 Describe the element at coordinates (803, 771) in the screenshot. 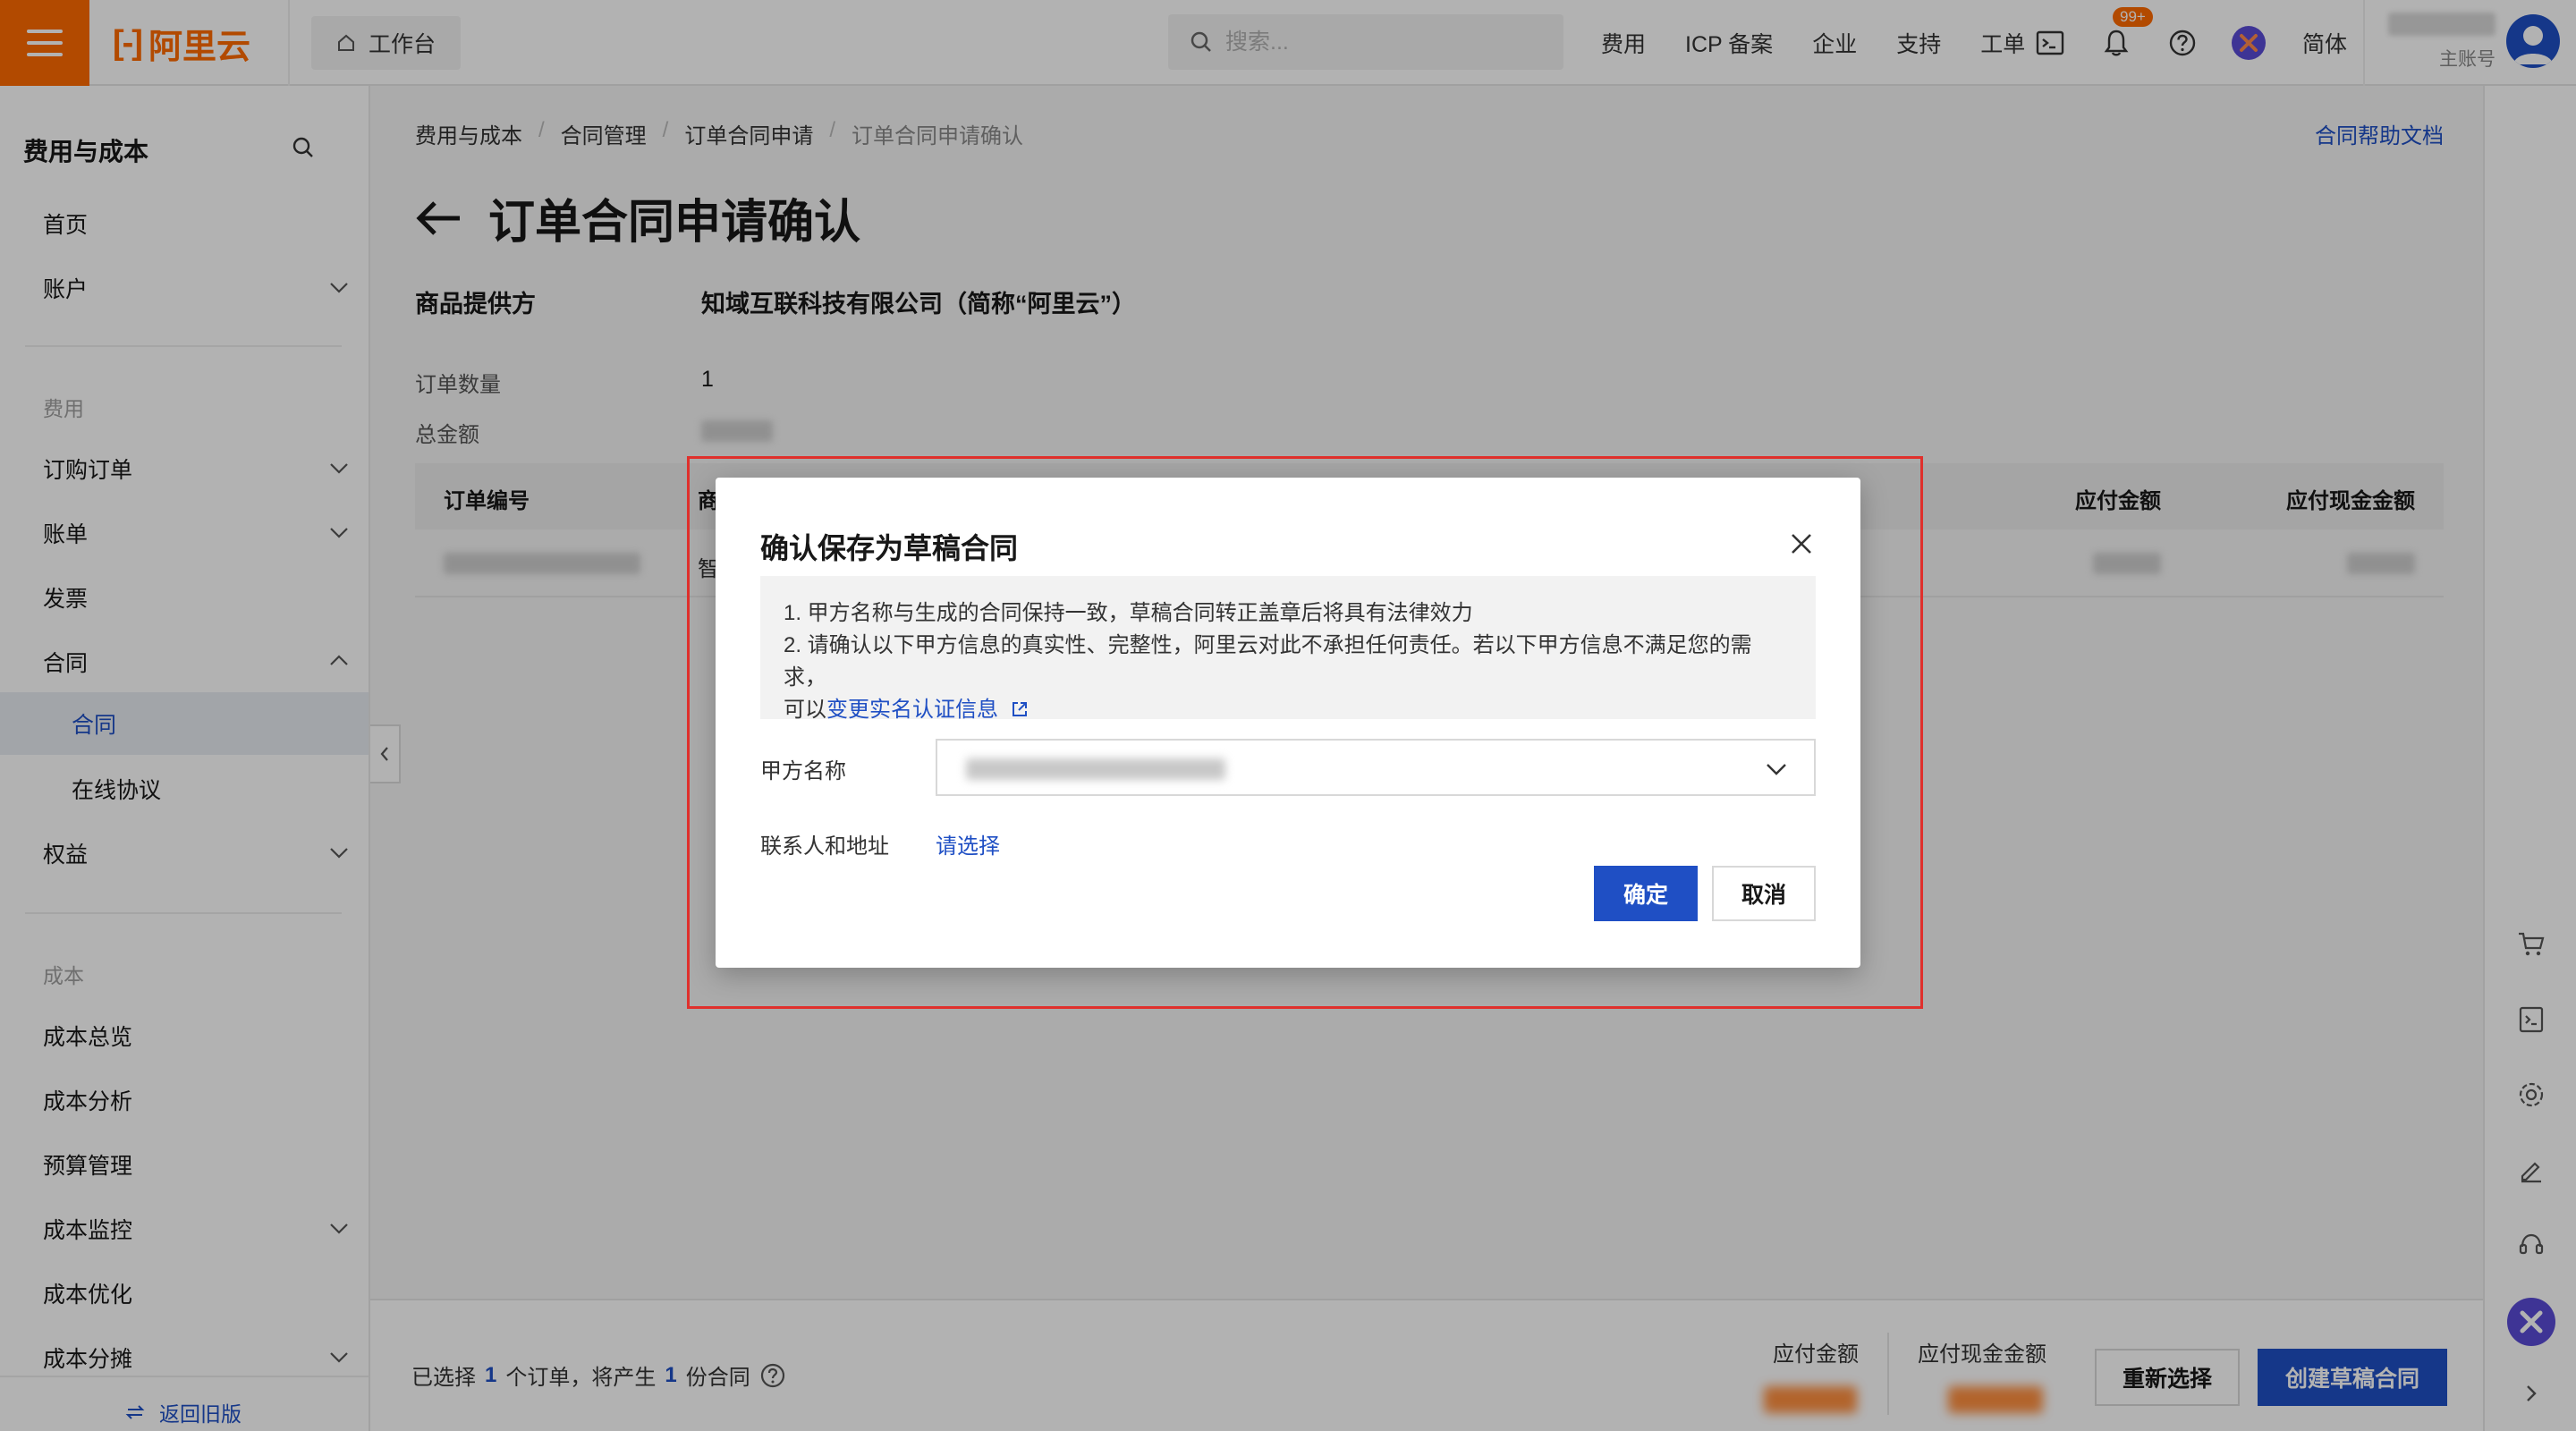

I see `party-a-label: 甲方名称` at that location.